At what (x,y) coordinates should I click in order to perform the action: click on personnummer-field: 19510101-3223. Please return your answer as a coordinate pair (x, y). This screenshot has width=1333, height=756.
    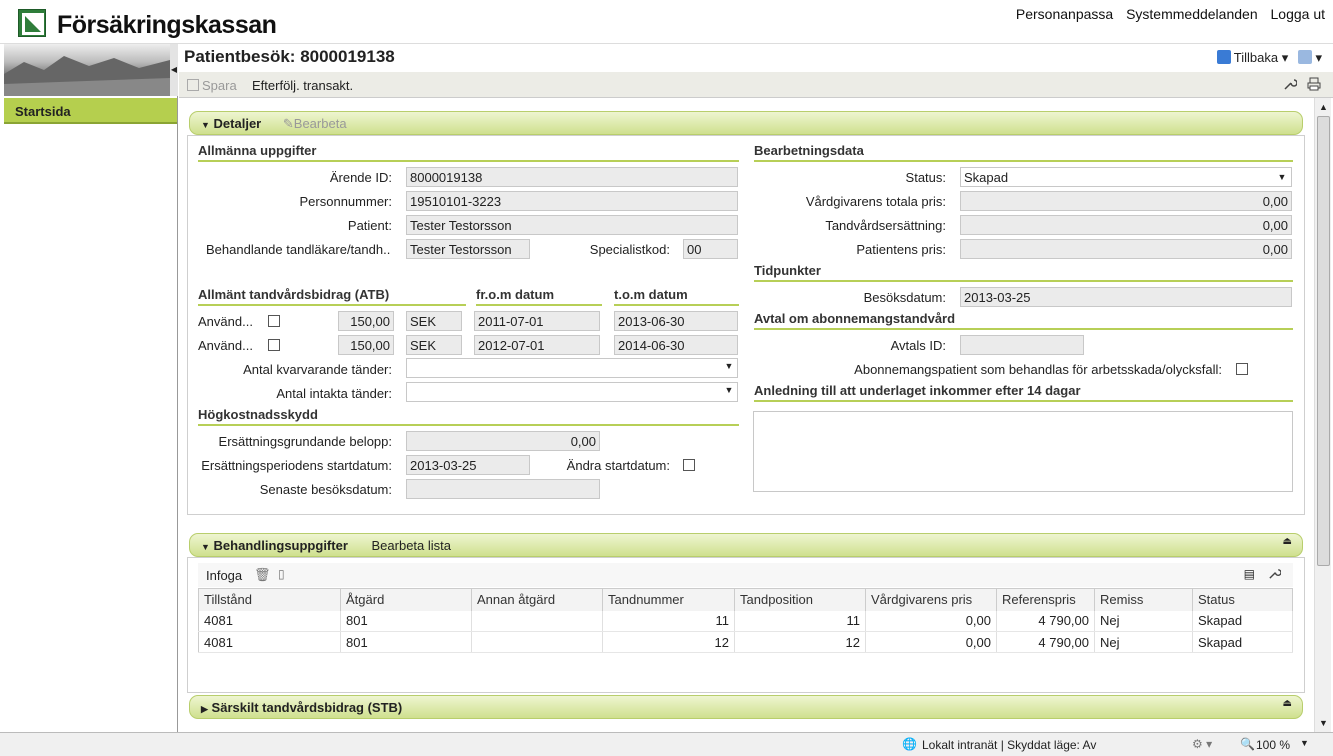
    Looking at the image, I should click on (572, 201).